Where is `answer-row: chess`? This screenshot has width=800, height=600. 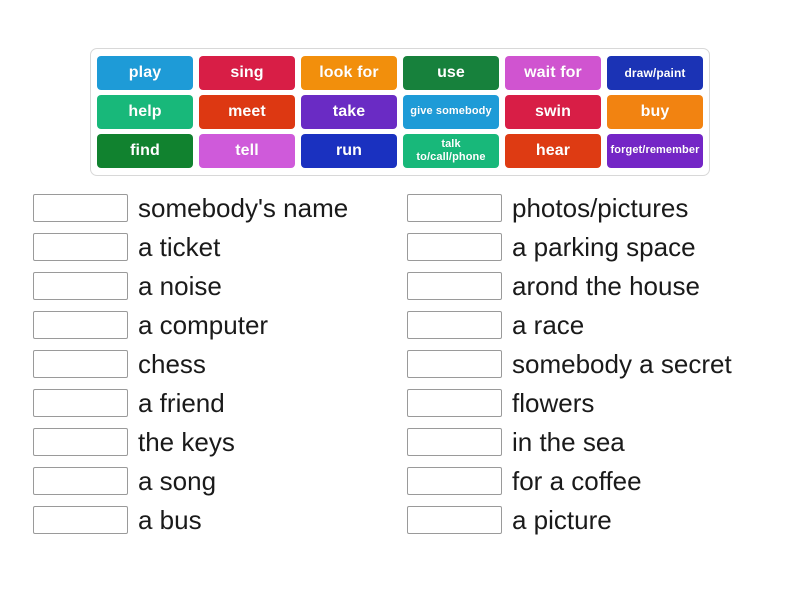
answer-row: chess is located at coordinates (219, 363).